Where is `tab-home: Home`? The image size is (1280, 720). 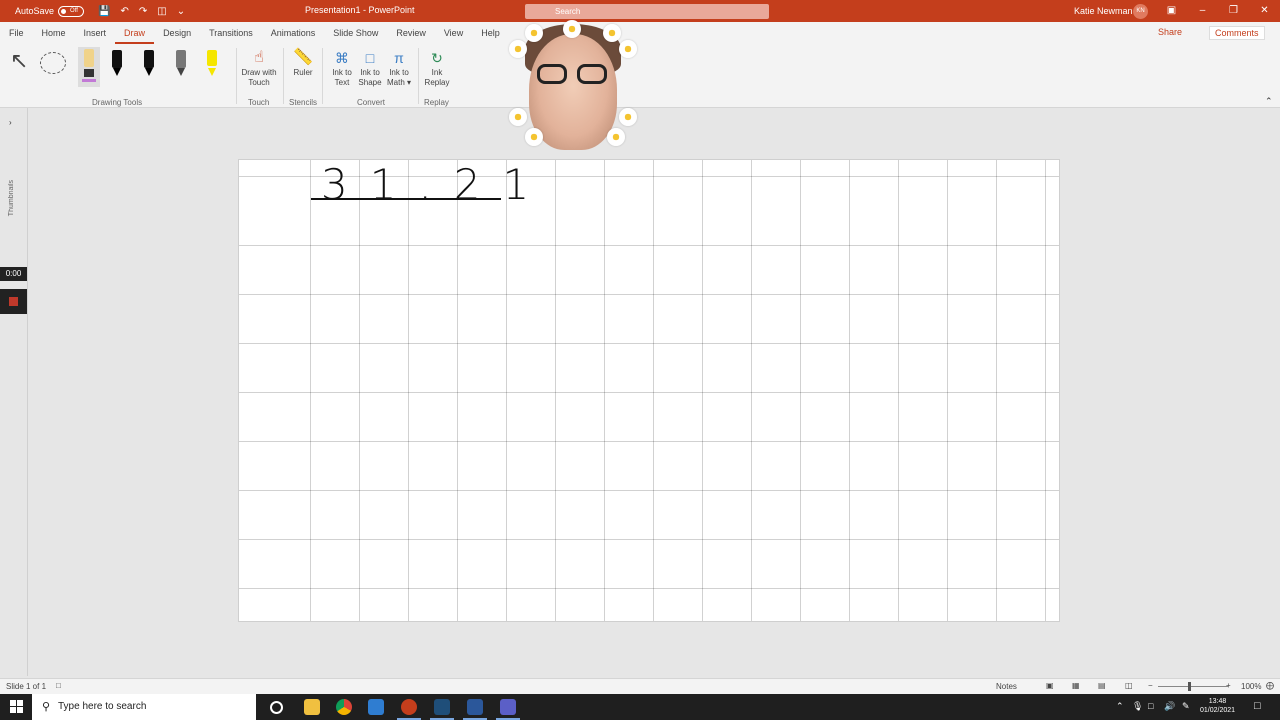 tab-home: Home is located at coordinates (54, 33).